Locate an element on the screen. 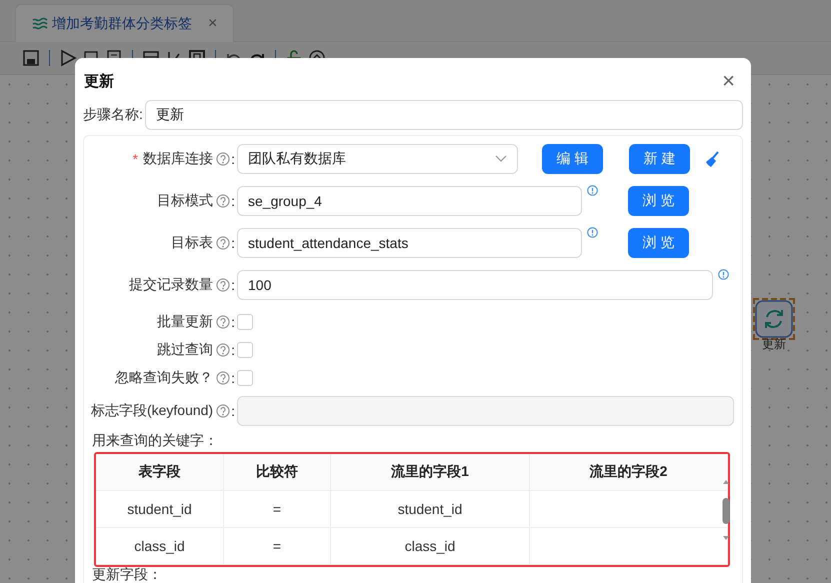 This screenshot has height=583, width=831. input-field: student_attendance_stats is located at coordinates (409, 243).